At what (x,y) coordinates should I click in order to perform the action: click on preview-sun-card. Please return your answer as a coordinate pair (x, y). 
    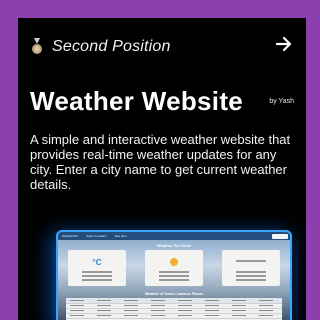
    Looking at the image, I should click on (174, 268).